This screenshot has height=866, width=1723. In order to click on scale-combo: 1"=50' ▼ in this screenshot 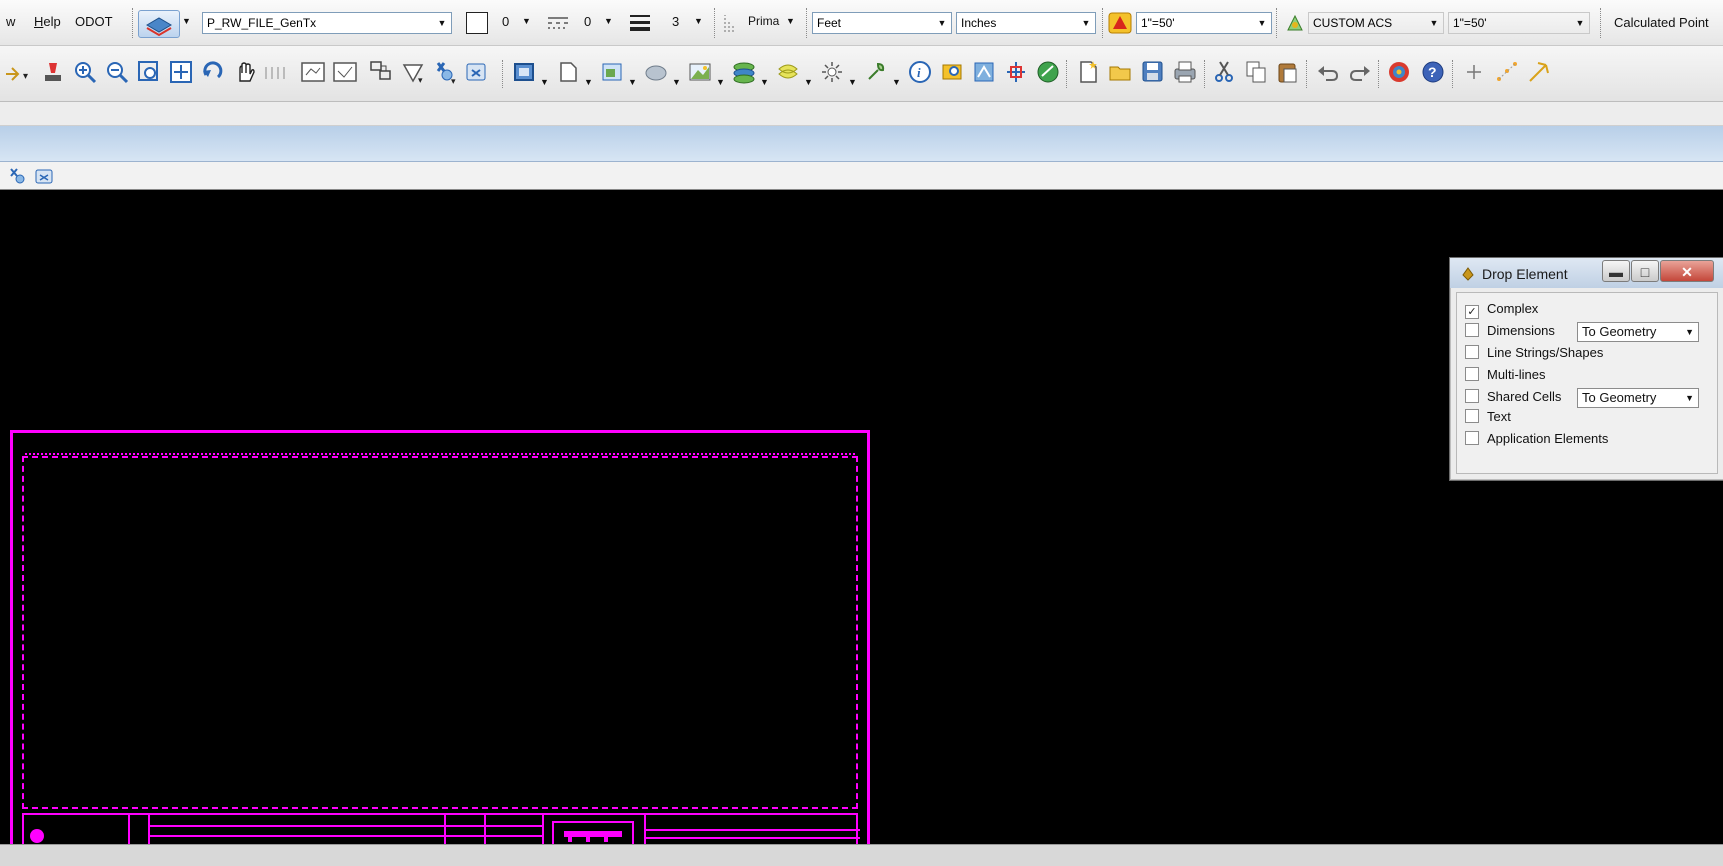, I will do `click(1519, 23)`.